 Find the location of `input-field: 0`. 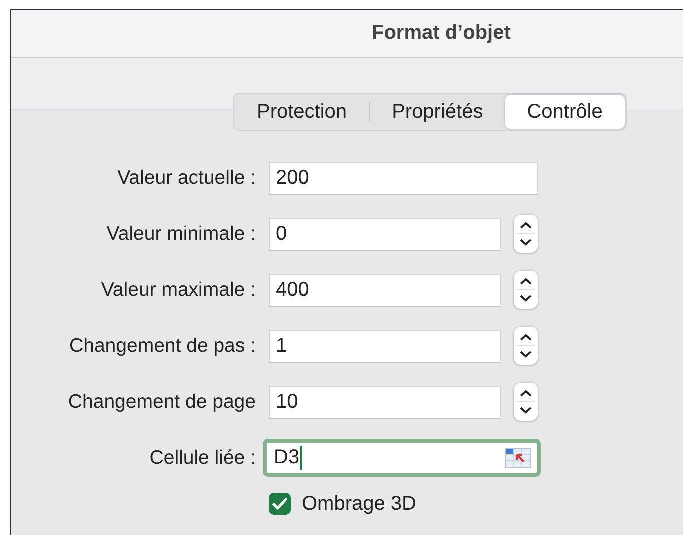

input-field: 0 is located at coordinates (385, 234).